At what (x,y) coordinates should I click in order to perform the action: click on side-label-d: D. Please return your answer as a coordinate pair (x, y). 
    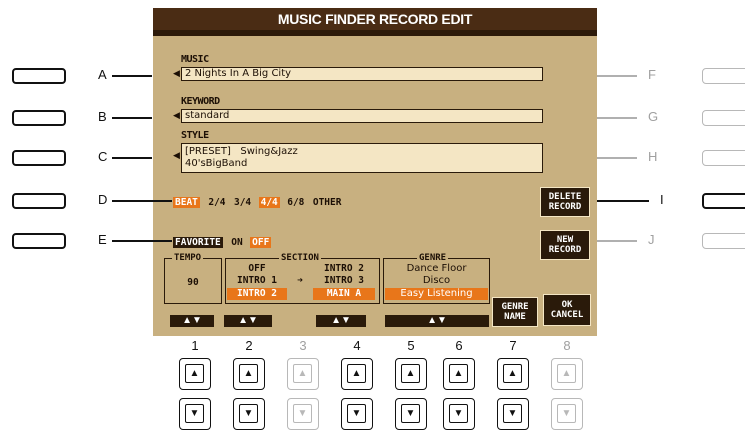
    Looking at the image, I should click on (103, 199).